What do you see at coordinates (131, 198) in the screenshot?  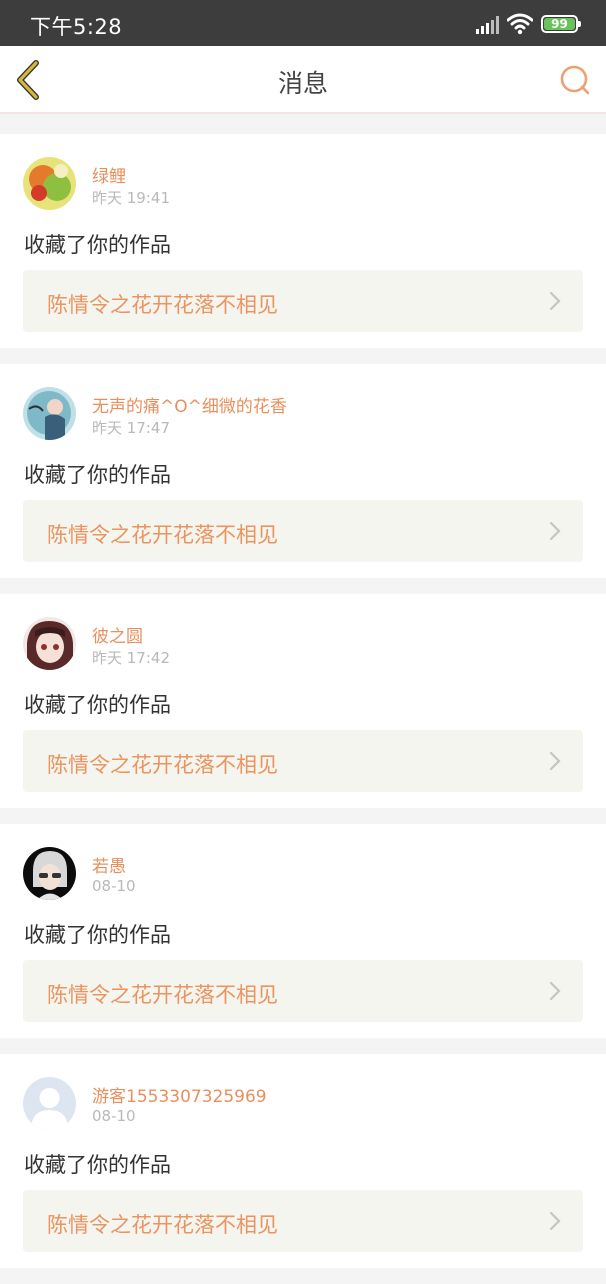 I see `message-time: 昨天 19:41` at bounding box center [131, 198].